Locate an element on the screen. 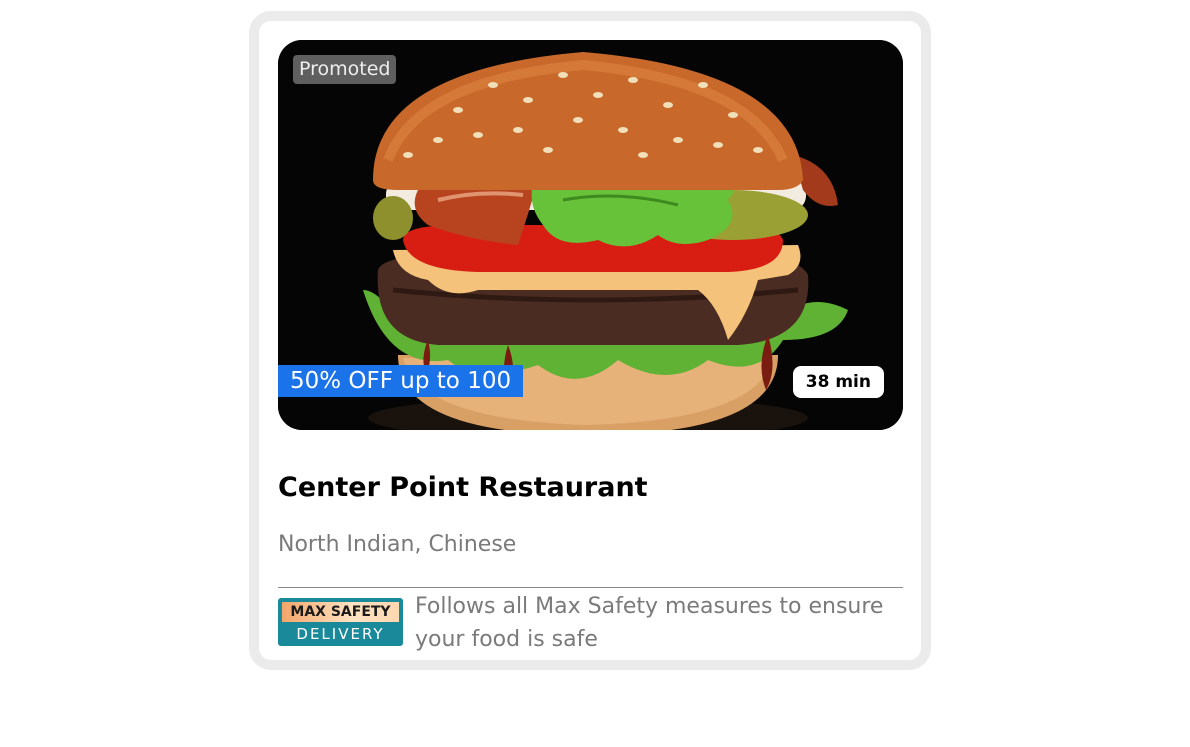 The width and height of the screenshot is (1190, 747). delivery-time-badge: 38 min is located at coordinates (838, 382).